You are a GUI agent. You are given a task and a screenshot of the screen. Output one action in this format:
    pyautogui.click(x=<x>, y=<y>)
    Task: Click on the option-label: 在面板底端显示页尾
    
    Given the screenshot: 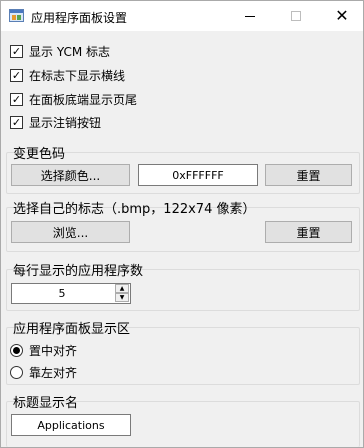 What is the action you would take?
    pyautogui.click(x=83, y=99)
    